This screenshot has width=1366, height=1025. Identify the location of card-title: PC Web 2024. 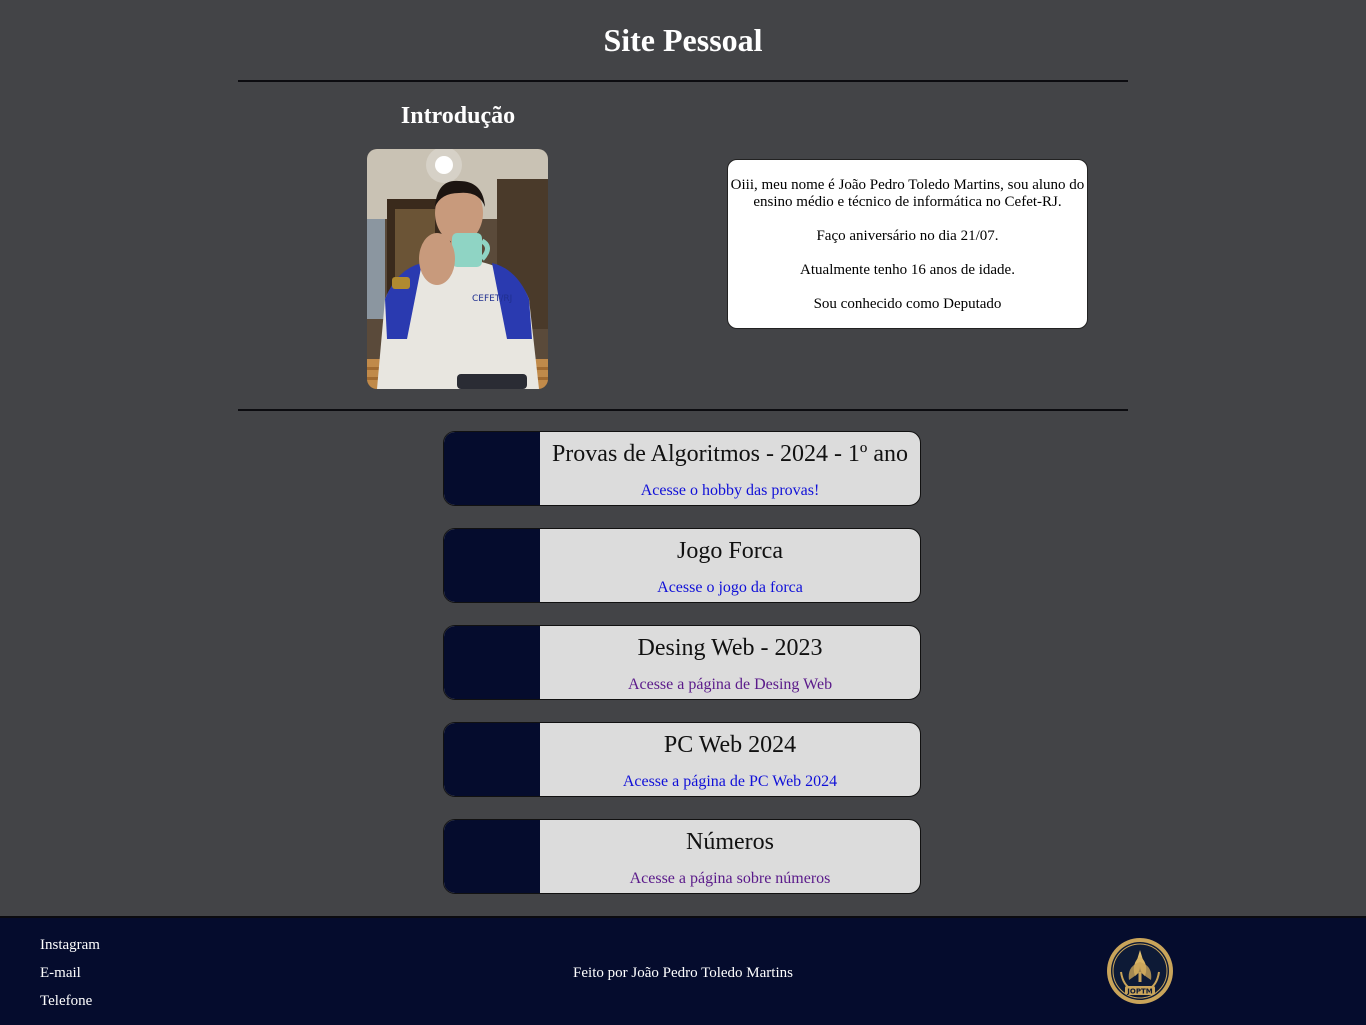
(730, 745).